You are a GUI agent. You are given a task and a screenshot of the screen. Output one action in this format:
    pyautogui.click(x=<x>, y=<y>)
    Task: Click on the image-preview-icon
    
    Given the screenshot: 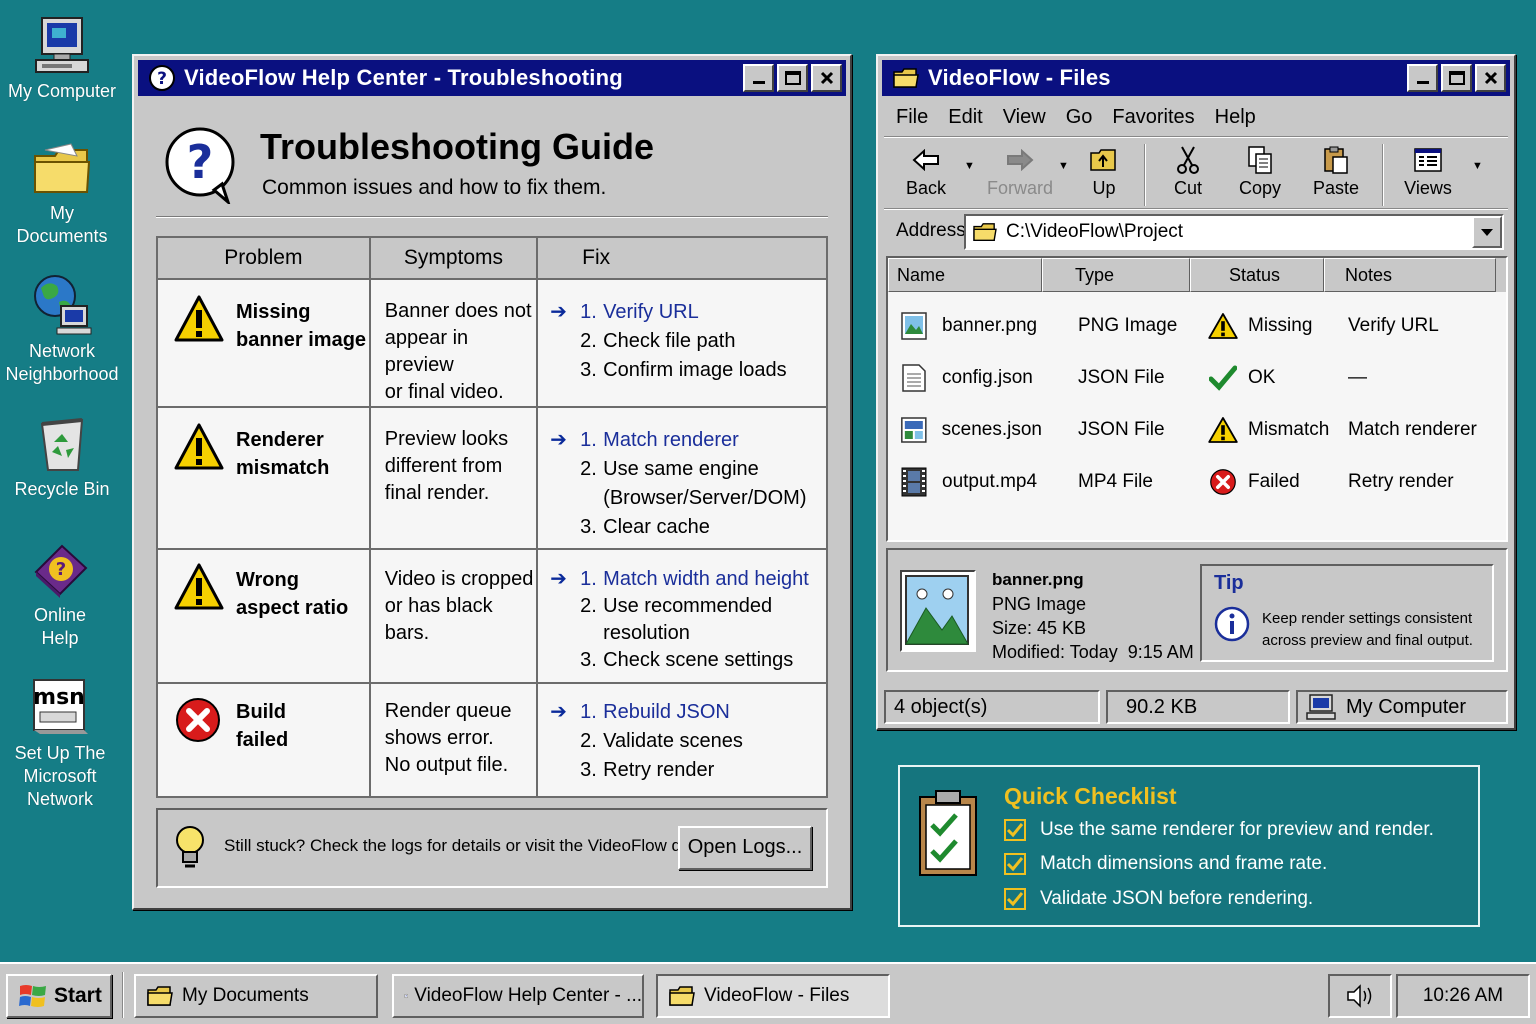 What is the action you would take?
    pyautogui.click(x=937, y=610)
    